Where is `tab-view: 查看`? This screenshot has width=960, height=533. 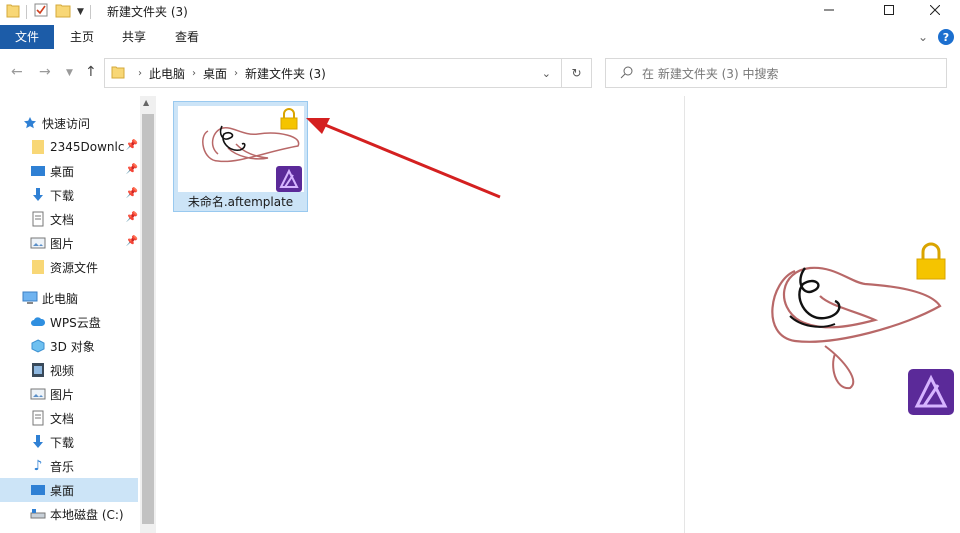
tab-view: 查看 is located at coordinates (187, 37).